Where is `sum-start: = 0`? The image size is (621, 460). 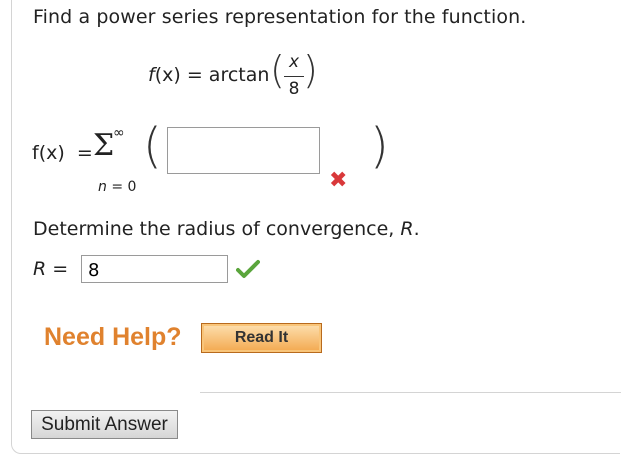 sum-start: = 0 is located at coordinates (121, 187).